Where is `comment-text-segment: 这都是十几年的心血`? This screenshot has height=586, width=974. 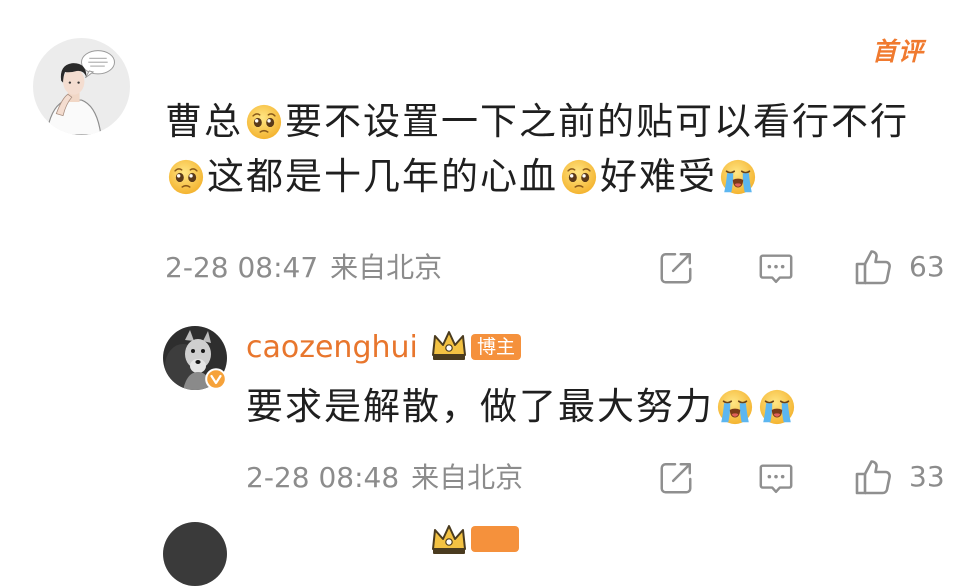 comment-text-segment: 这都是十几年的心血 is located at coordinates (382, 176).